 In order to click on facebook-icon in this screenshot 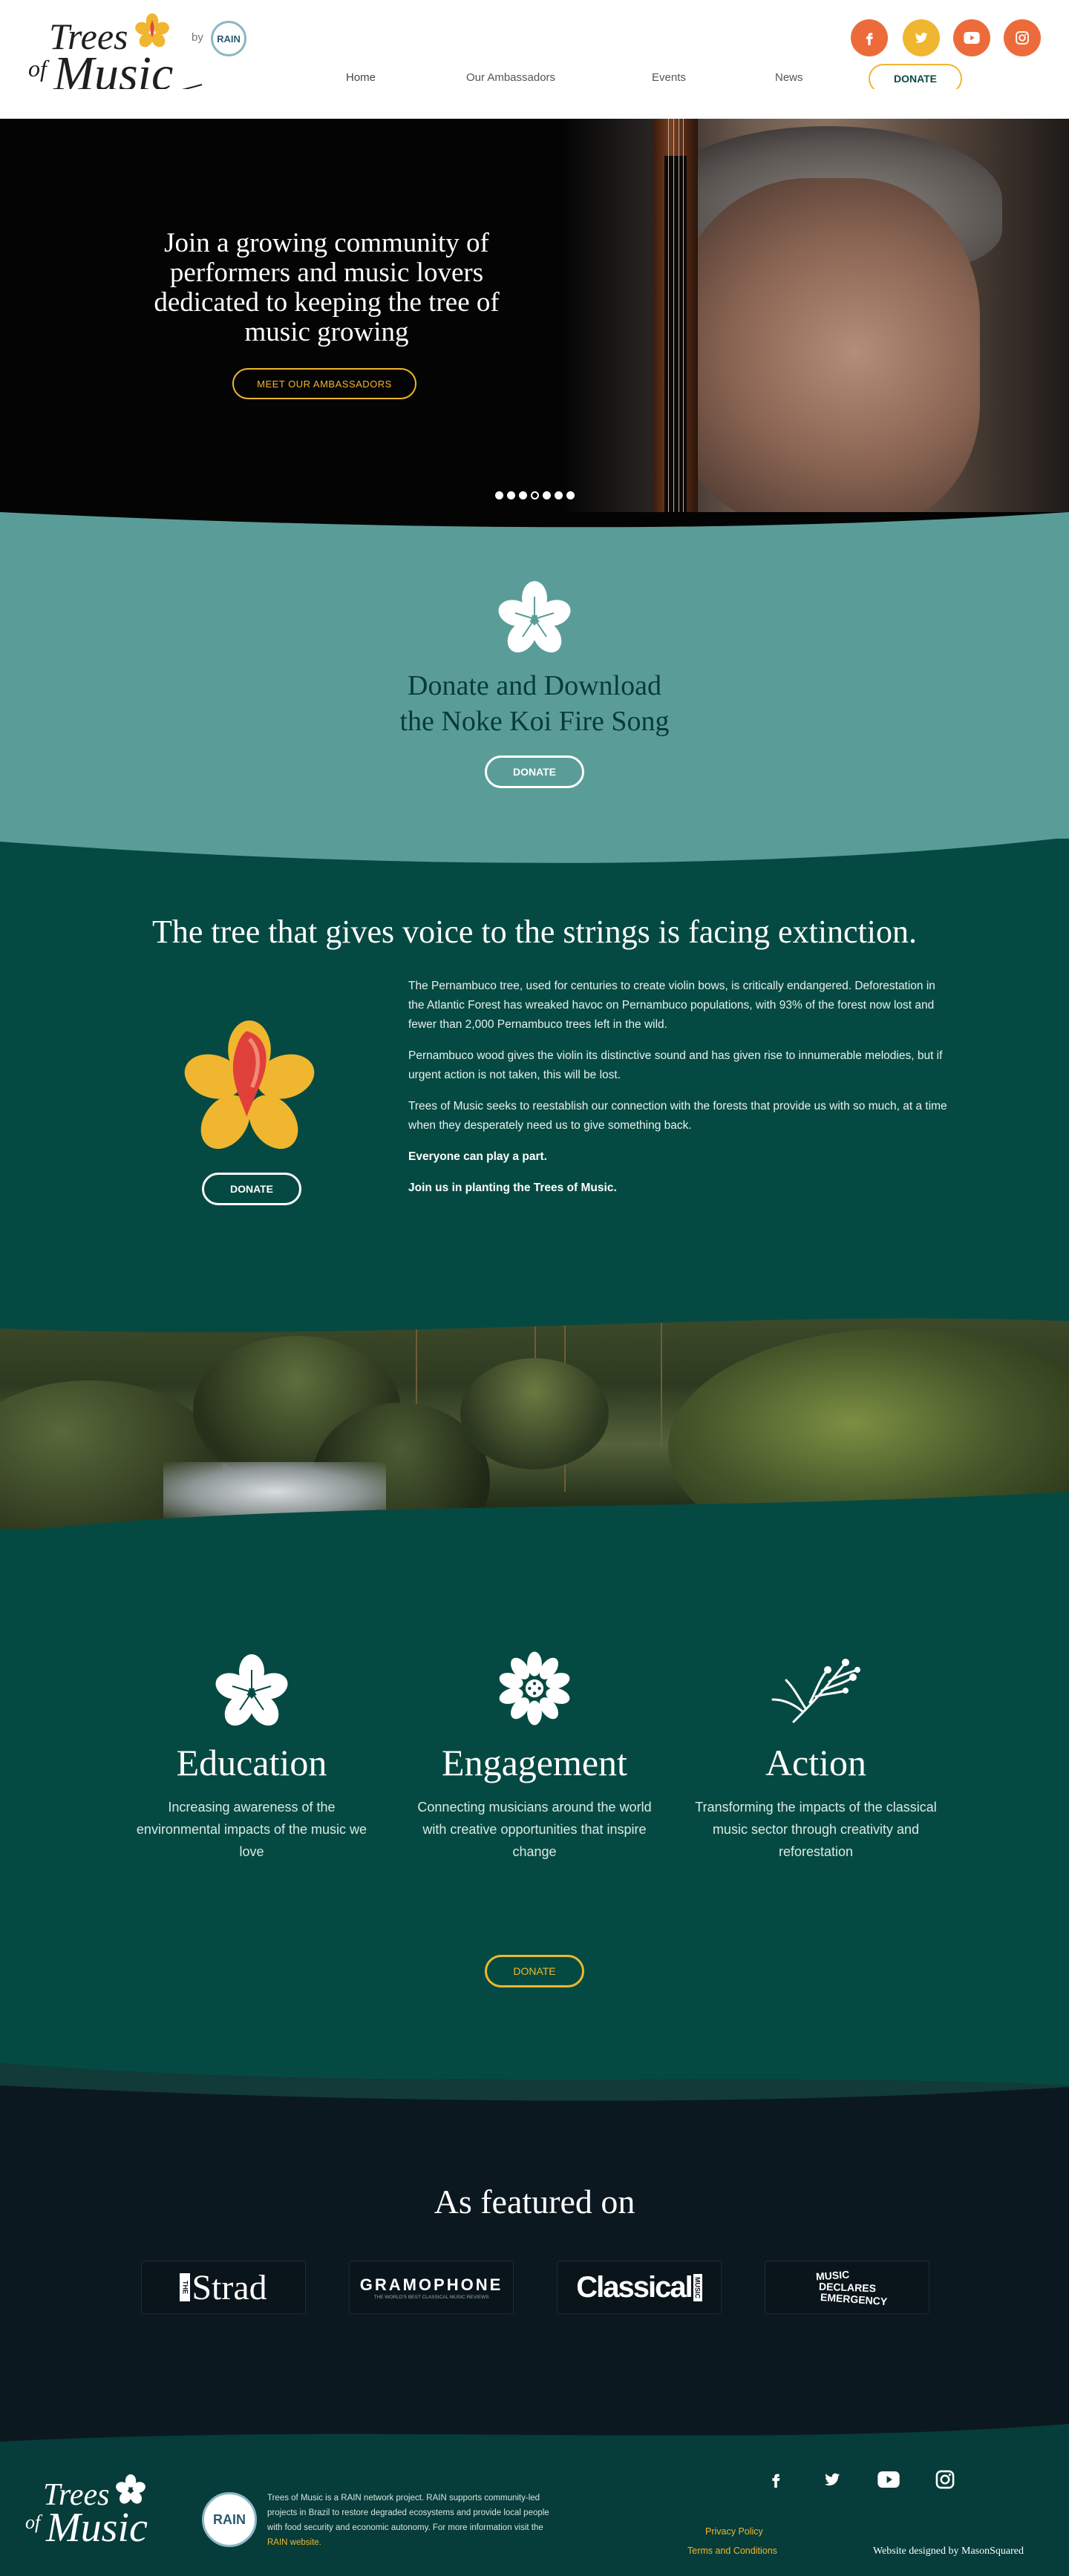, I will do `click(869, 37)`.